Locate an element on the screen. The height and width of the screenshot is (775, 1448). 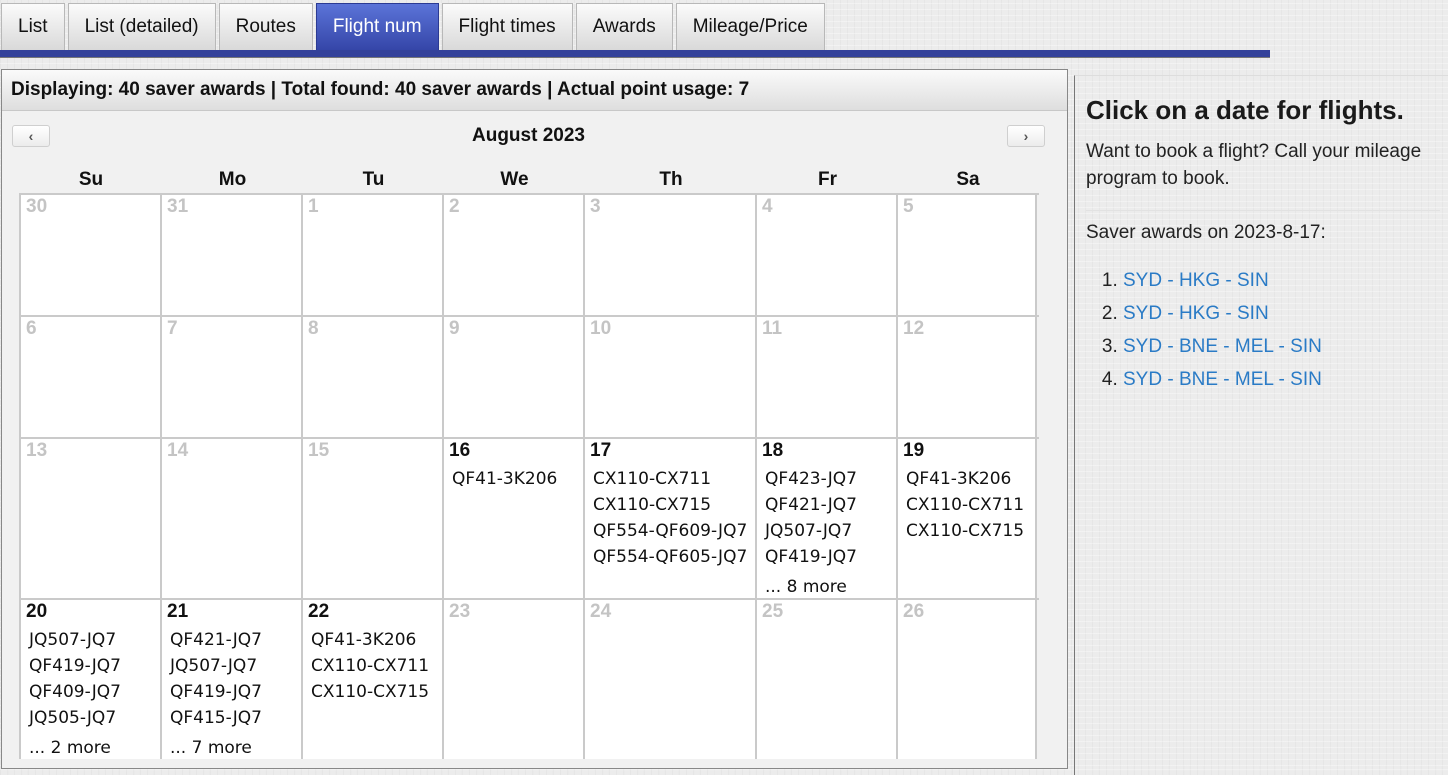
tab-mileage-price: Mileage/Price is located at coordinates (750, 26).